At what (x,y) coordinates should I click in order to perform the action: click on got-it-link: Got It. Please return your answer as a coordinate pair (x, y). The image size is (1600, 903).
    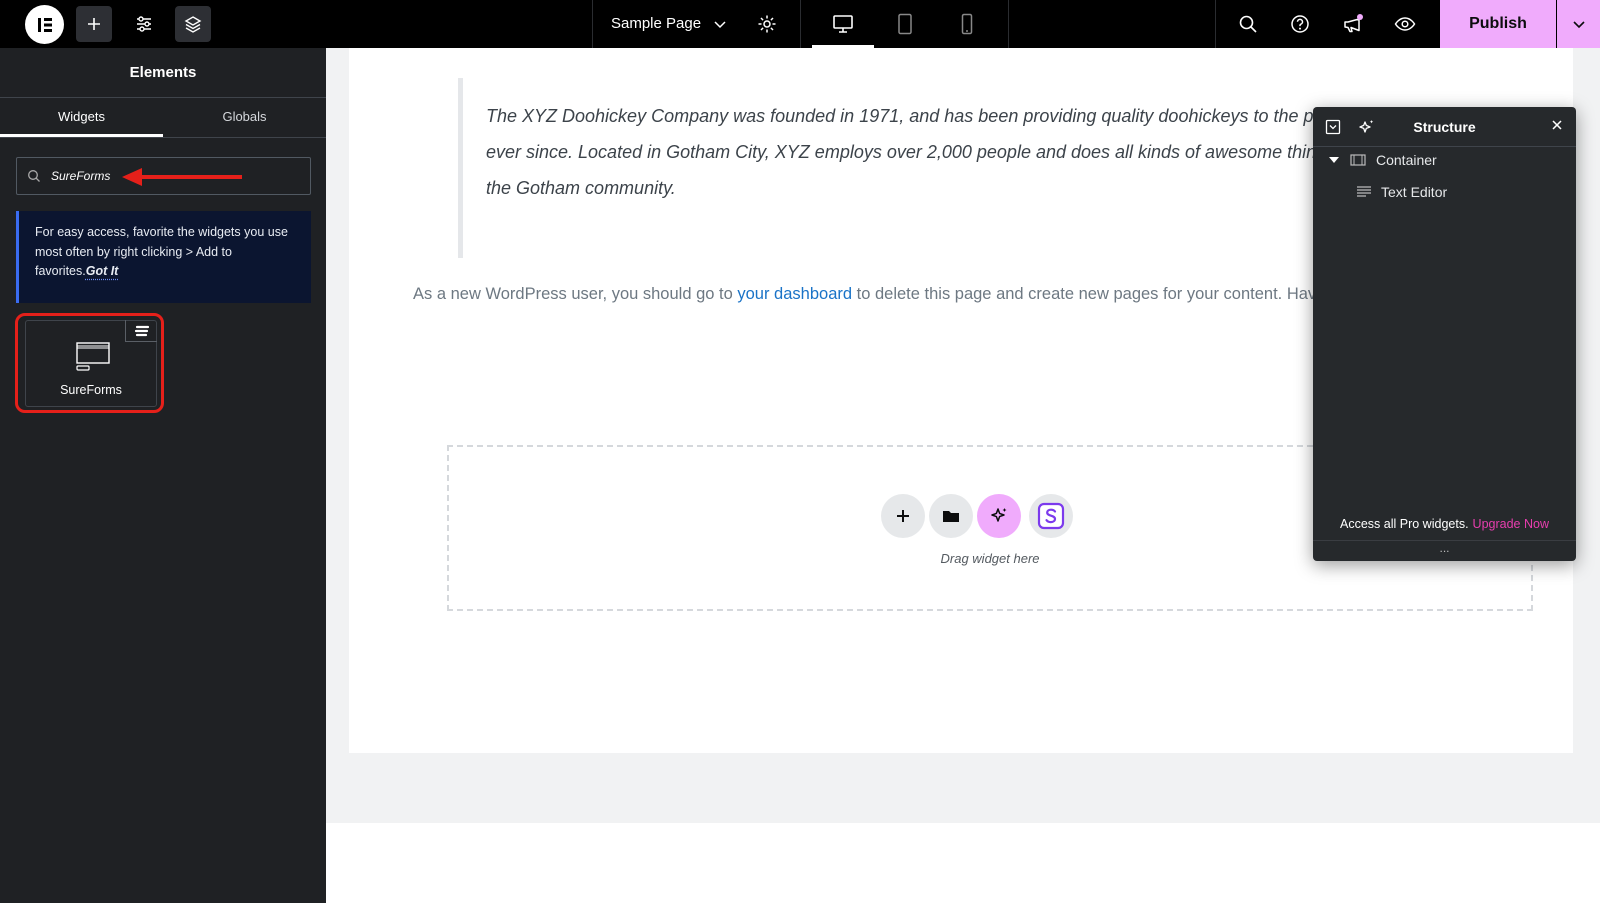
    Looking at the image, I should click on (102, 271).